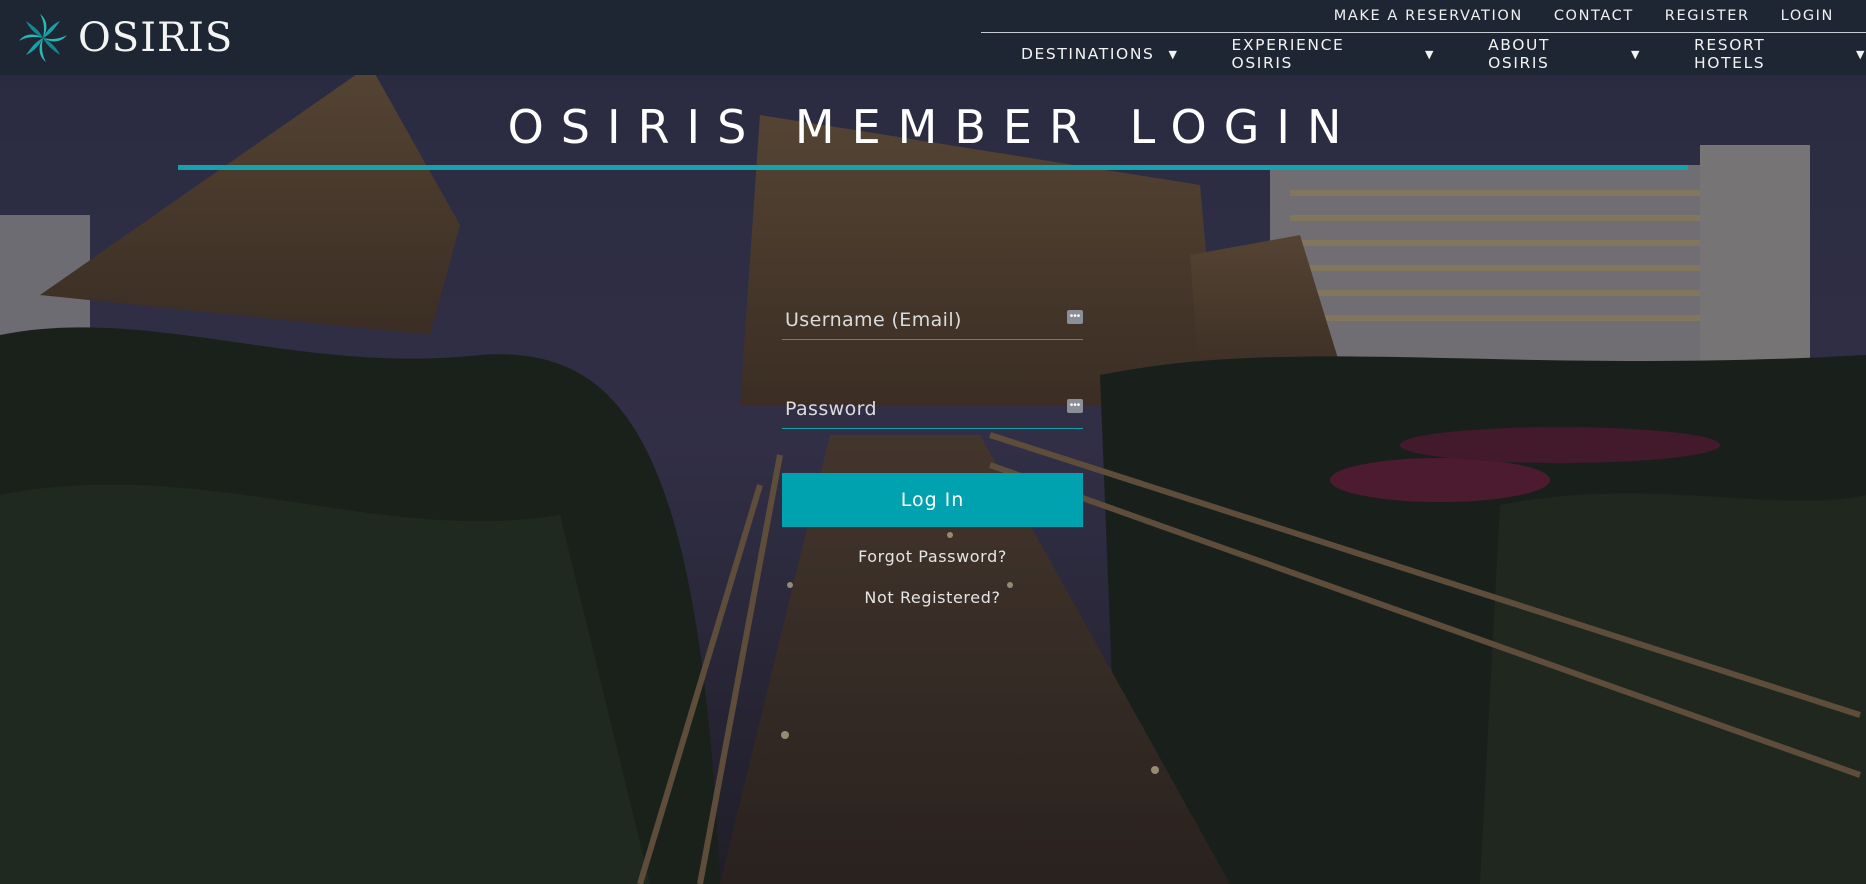 This screenshot has width=1866, height=884. I want to click on forgot-password-link: Forgot Password?, so click(932, 557).